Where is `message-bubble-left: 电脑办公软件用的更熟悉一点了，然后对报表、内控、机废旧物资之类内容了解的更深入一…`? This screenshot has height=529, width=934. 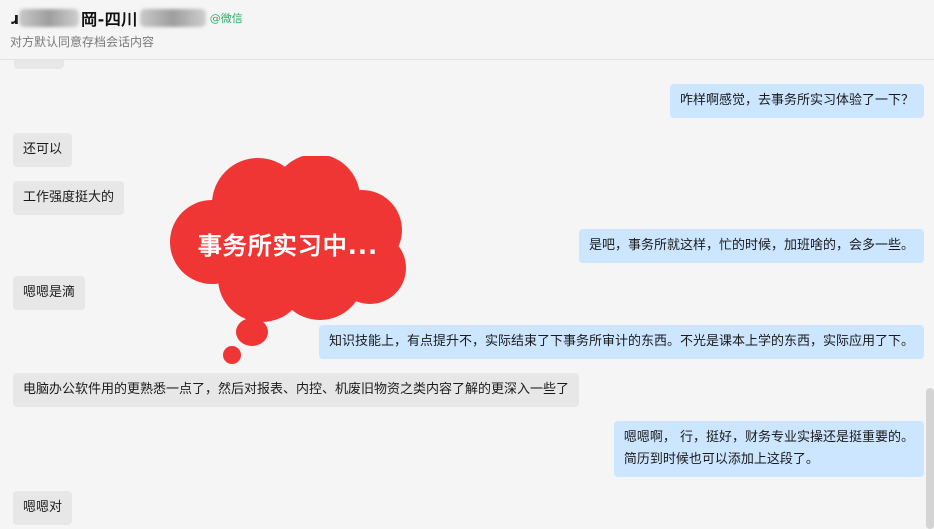 message-bubble-left: 电脑办公软件用的更熟悉一点了，然后对报表、内控、机废旧物资之类内容了解的更深入一… is located at coordinates (296, 390).